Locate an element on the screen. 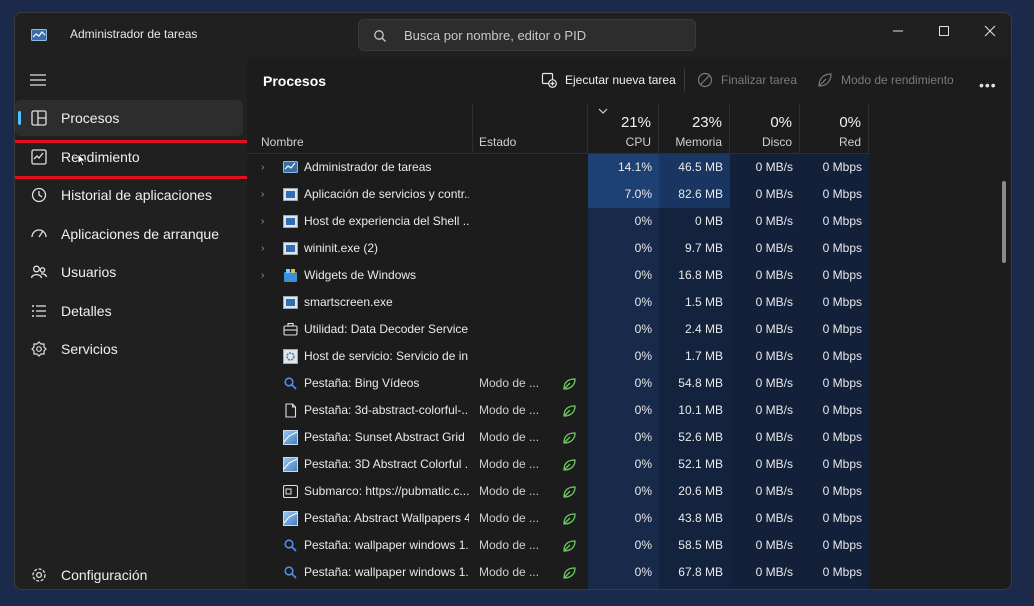  search-box: Busca por nombre, editor o PID is located at coordinates (527, 35).